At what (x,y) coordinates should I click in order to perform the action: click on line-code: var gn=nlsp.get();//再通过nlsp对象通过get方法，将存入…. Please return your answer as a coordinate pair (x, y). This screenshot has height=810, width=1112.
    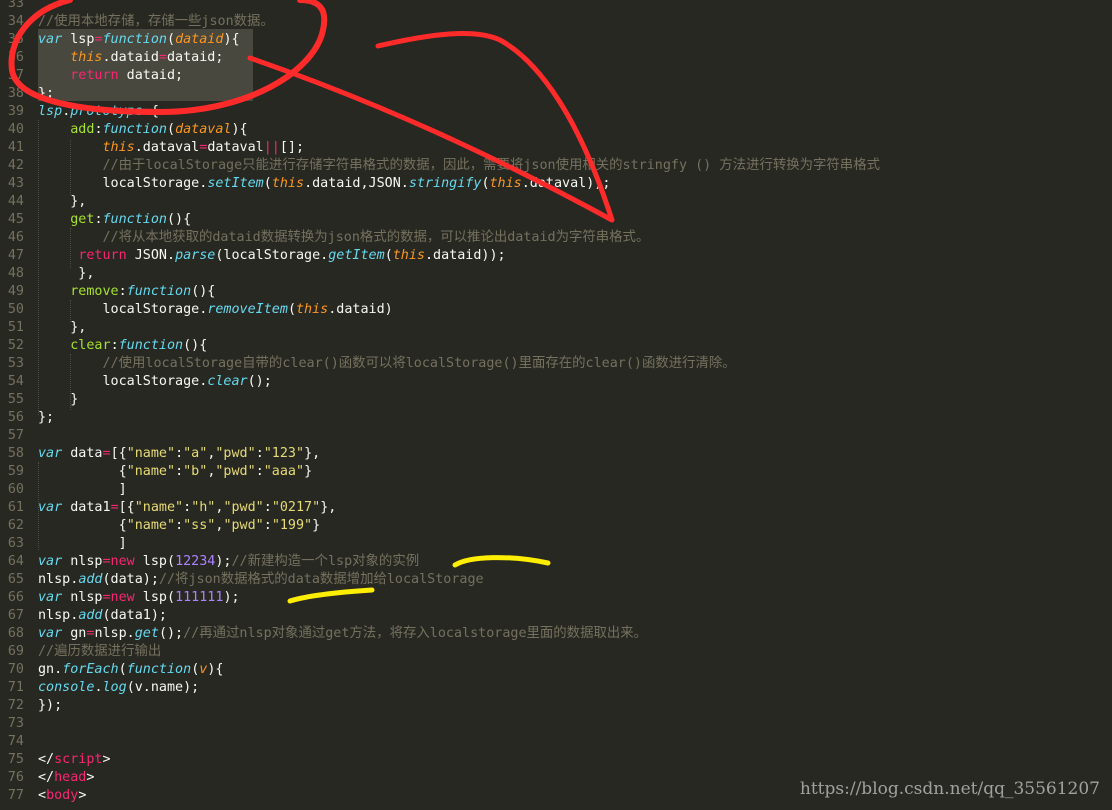
    Looking at the image, I should click on (342, 634).